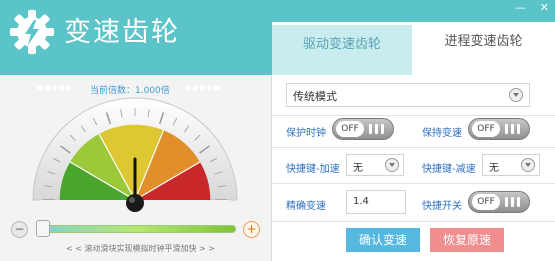 The width and height of the screenshot is (555, 261). I want to click on mode-select: 传统模式, so click(408, 95).